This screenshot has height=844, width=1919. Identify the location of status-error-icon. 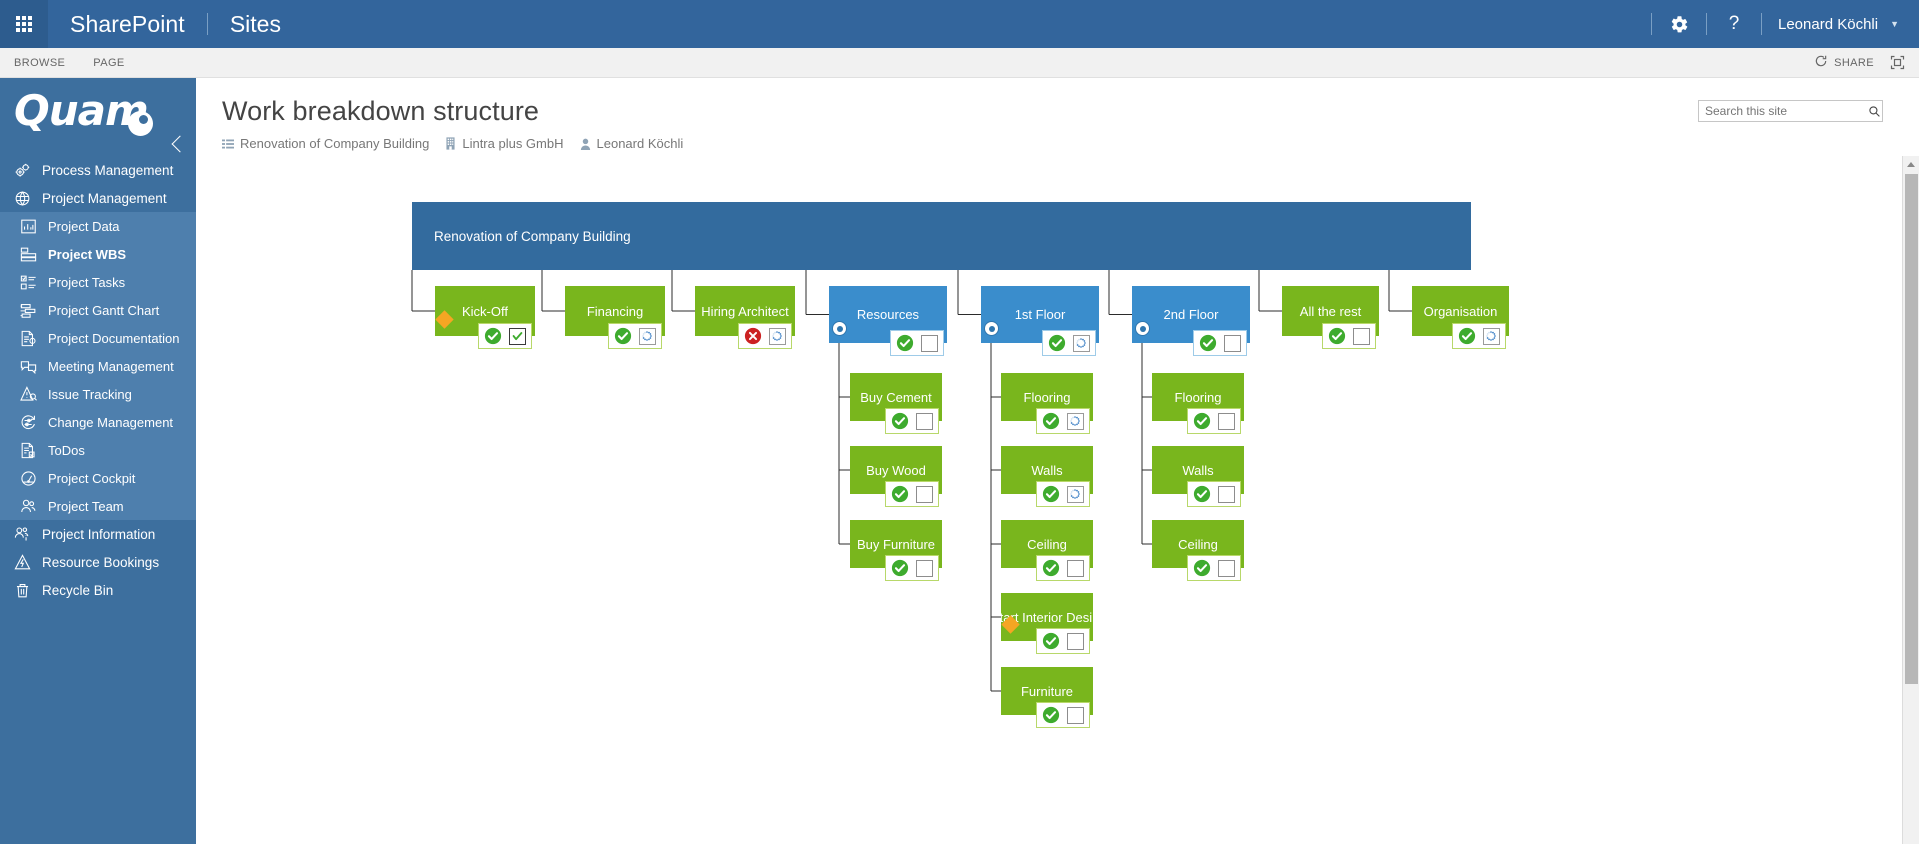
(753, 336).